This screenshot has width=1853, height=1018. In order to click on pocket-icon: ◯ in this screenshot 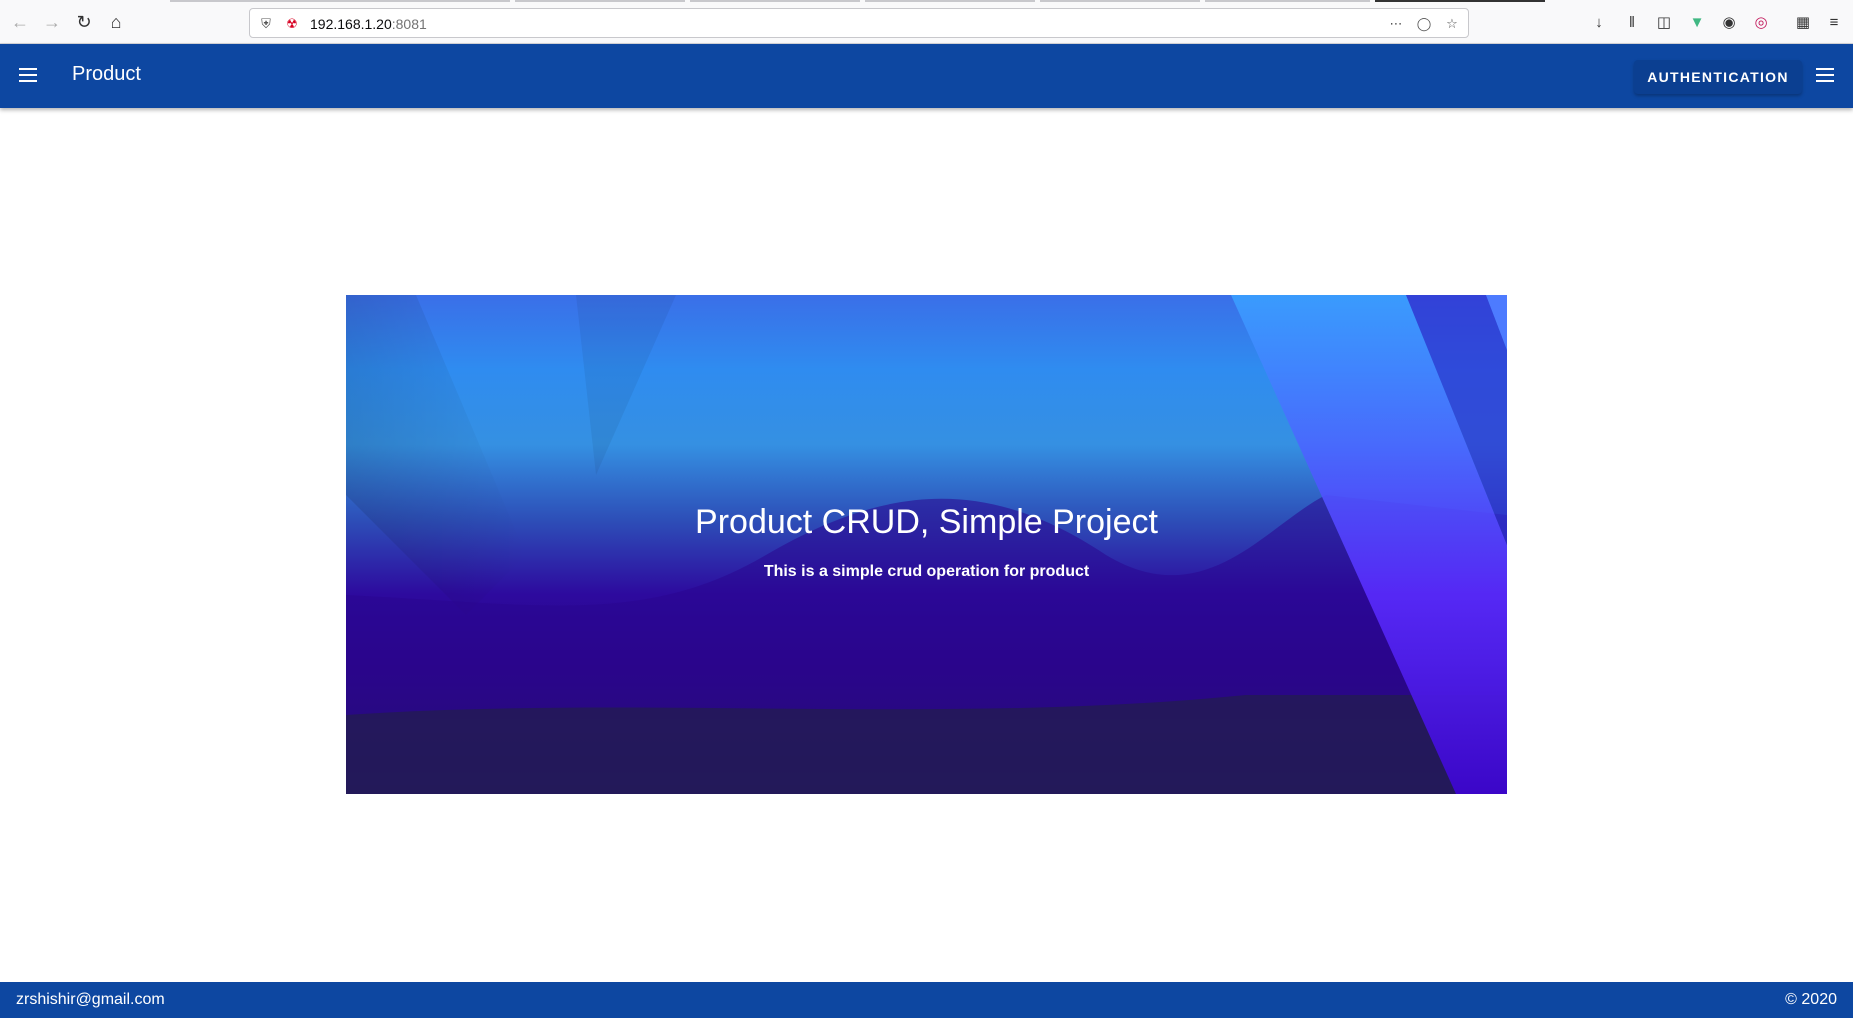, I will do `click(1424, 24)`.